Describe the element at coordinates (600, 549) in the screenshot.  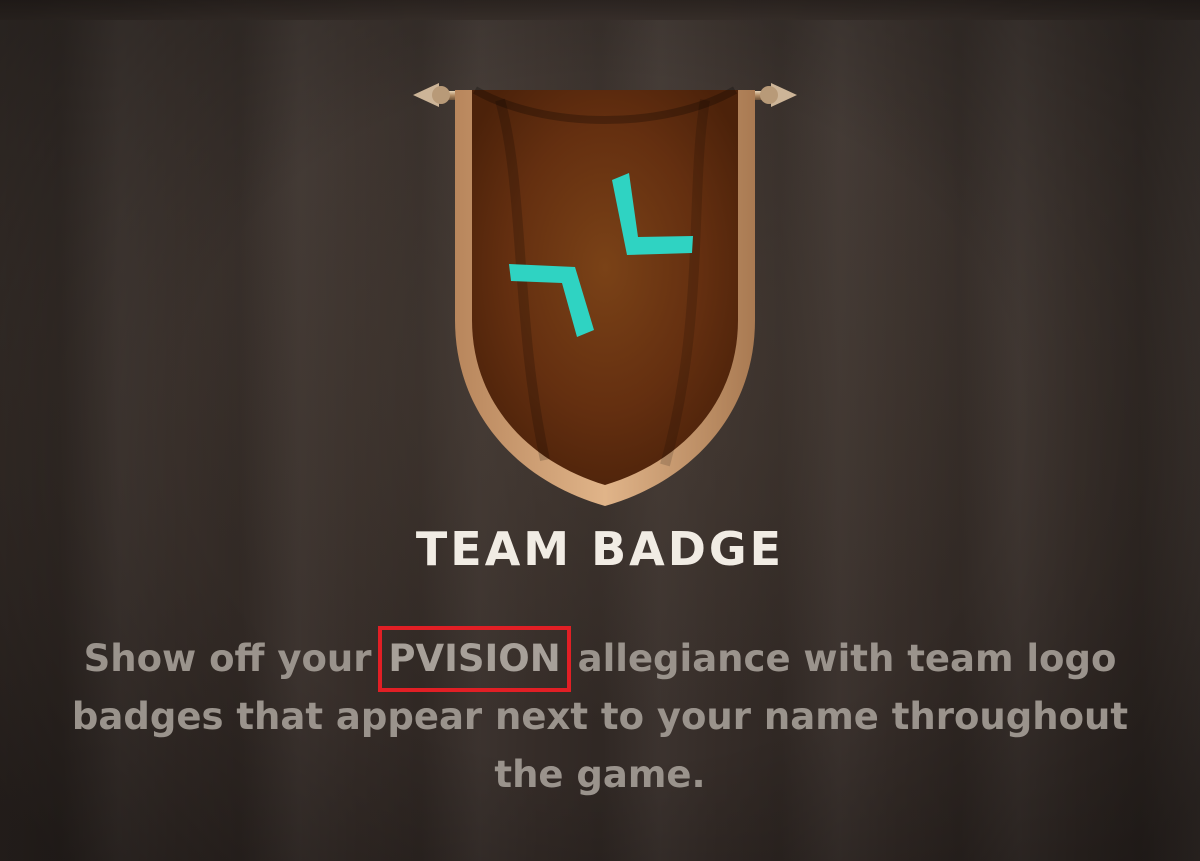
I see `reward-title: TEAM BADGE` at that location.